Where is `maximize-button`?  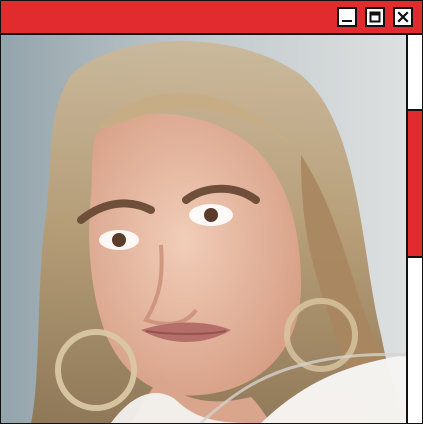 maximize-button is located at coordinates (375, 17).